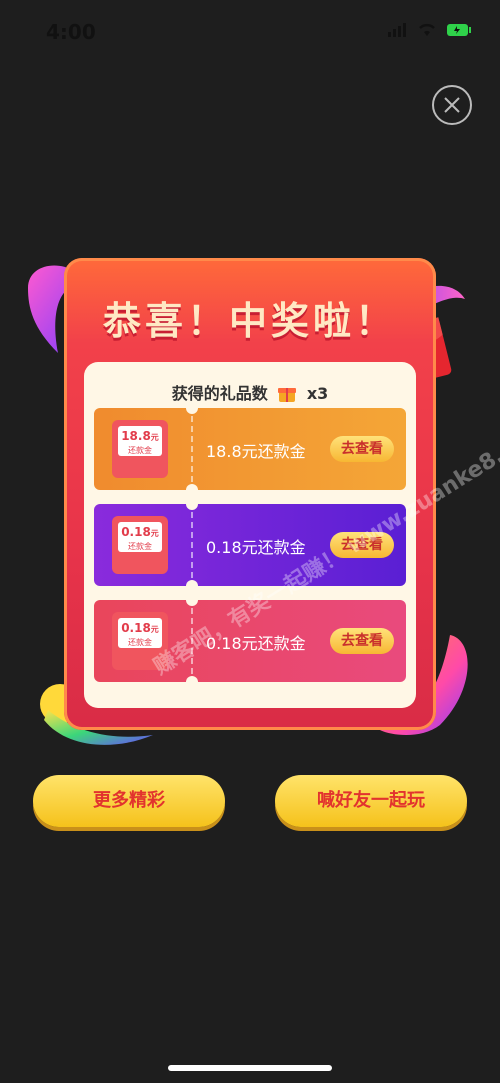 The image size is (500, 1083). I want to click on gift-box-icon, so click(287, 395).